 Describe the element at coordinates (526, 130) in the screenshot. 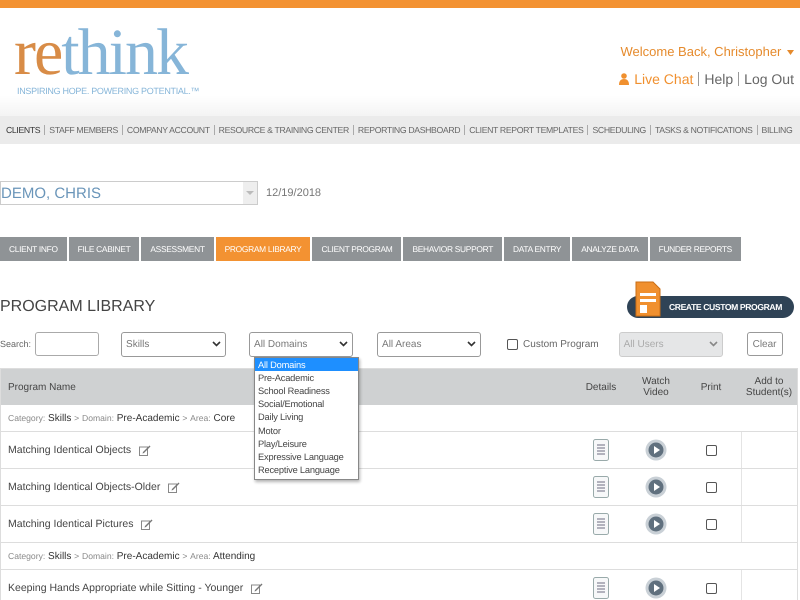

I see `nav-link: CLIENT REPORT TEMPLATES` at that location.